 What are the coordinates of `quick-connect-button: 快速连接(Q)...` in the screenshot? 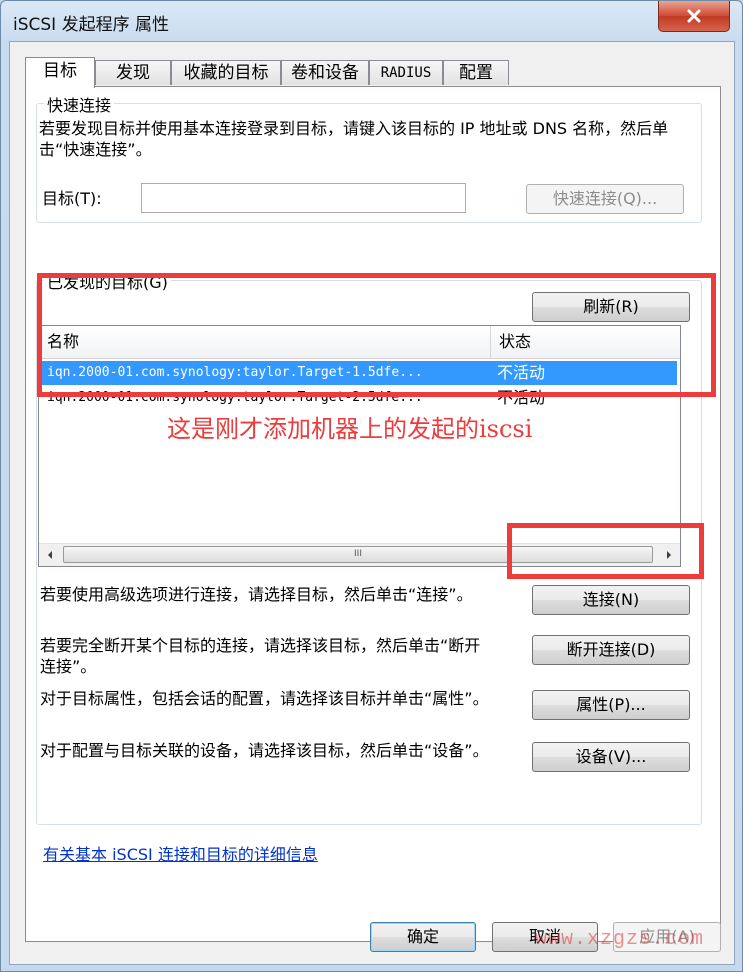 It's located at (605, 199).